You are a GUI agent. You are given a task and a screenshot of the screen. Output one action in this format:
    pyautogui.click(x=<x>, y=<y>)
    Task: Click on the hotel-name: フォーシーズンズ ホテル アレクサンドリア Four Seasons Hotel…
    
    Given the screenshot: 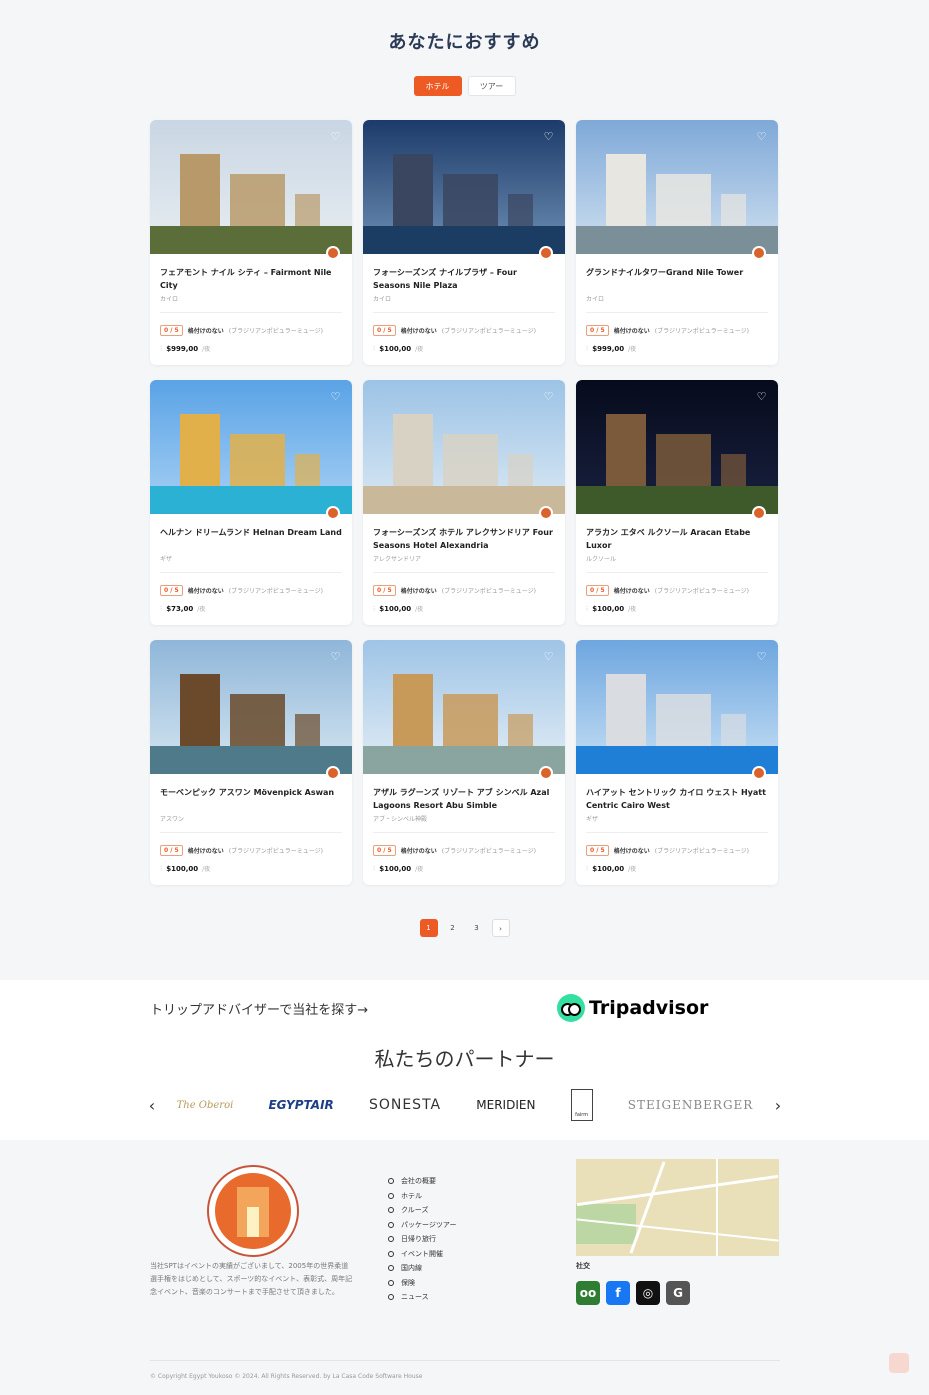 What is the action you would take?
    pyautogui.click(x=464, y=539)
    